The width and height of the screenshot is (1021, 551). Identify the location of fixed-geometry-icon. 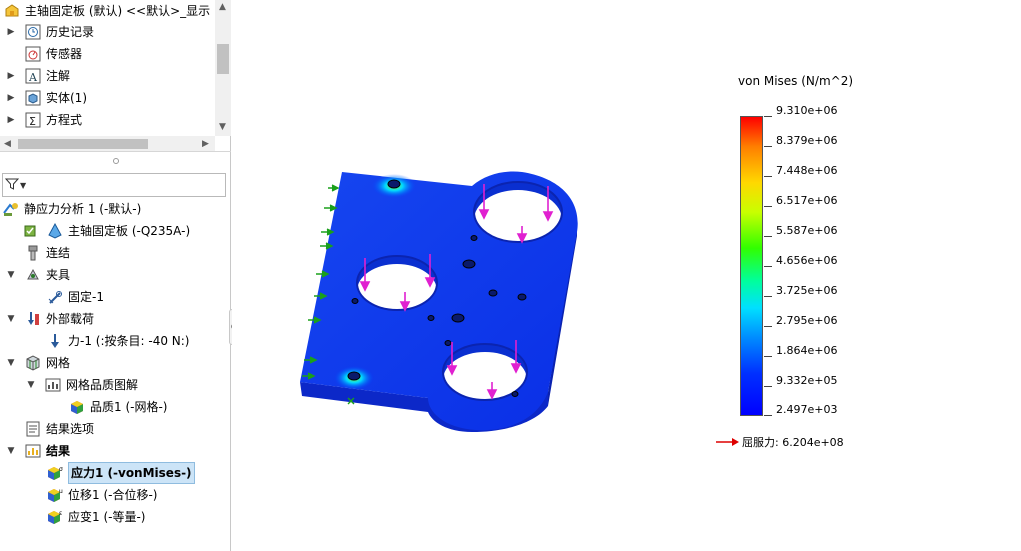
(55, 297).